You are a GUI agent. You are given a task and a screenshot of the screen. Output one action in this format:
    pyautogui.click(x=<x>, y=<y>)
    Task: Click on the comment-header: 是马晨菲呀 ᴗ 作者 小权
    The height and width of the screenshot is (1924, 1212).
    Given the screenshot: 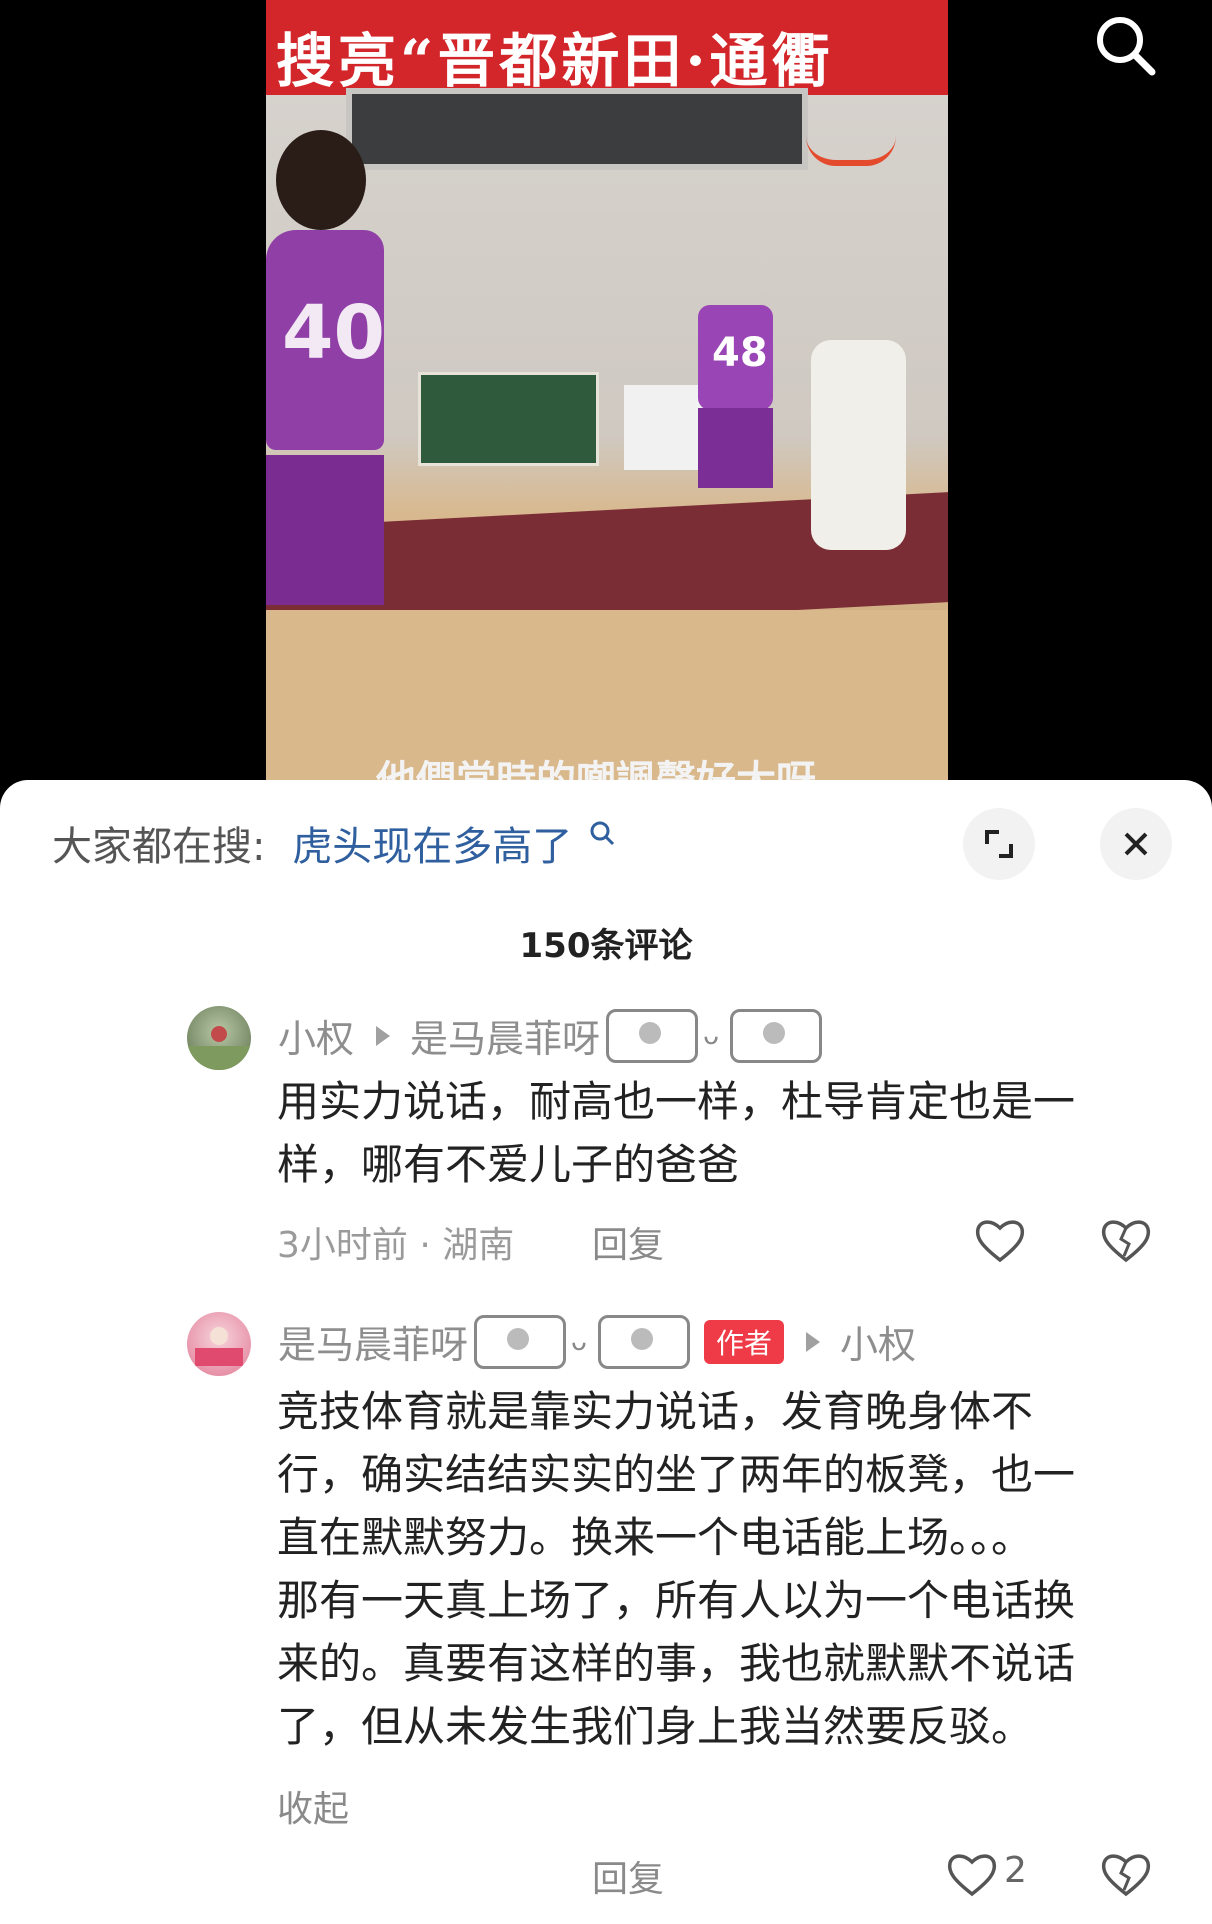 What is the action you would take?
    pyautogui.click(x=597, y=1341)
    